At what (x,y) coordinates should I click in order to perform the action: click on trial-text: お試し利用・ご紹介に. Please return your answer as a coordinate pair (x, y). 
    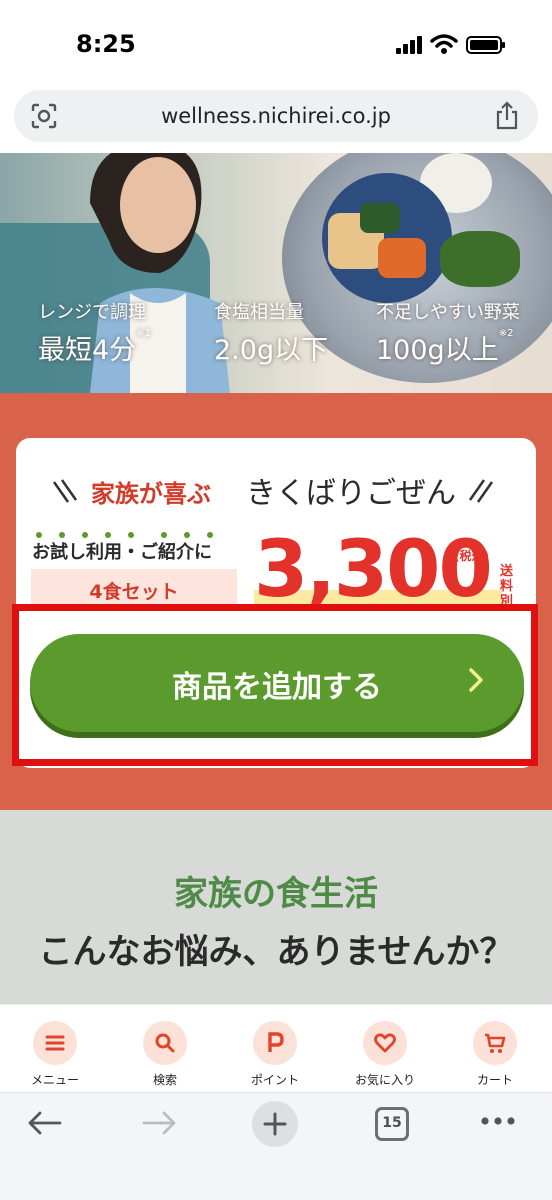
    Looking at the image, I should click on (122, 552).